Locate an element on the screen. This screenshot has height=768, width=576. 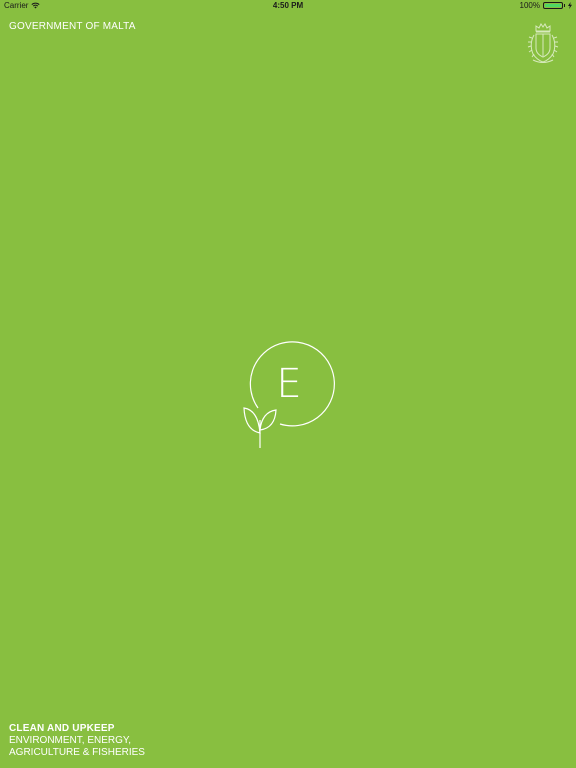
status-bar: Carrier 4:50 PM 100% is located at coordinates (288, 6).